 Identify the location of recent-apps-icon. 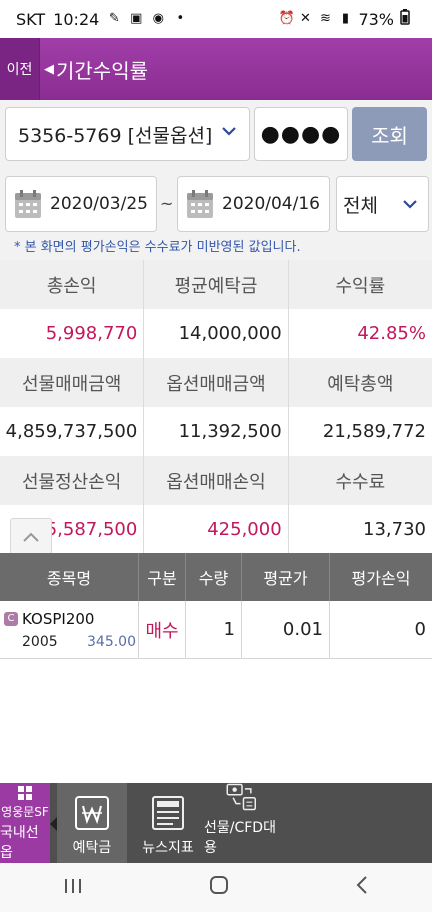
(73, 888).